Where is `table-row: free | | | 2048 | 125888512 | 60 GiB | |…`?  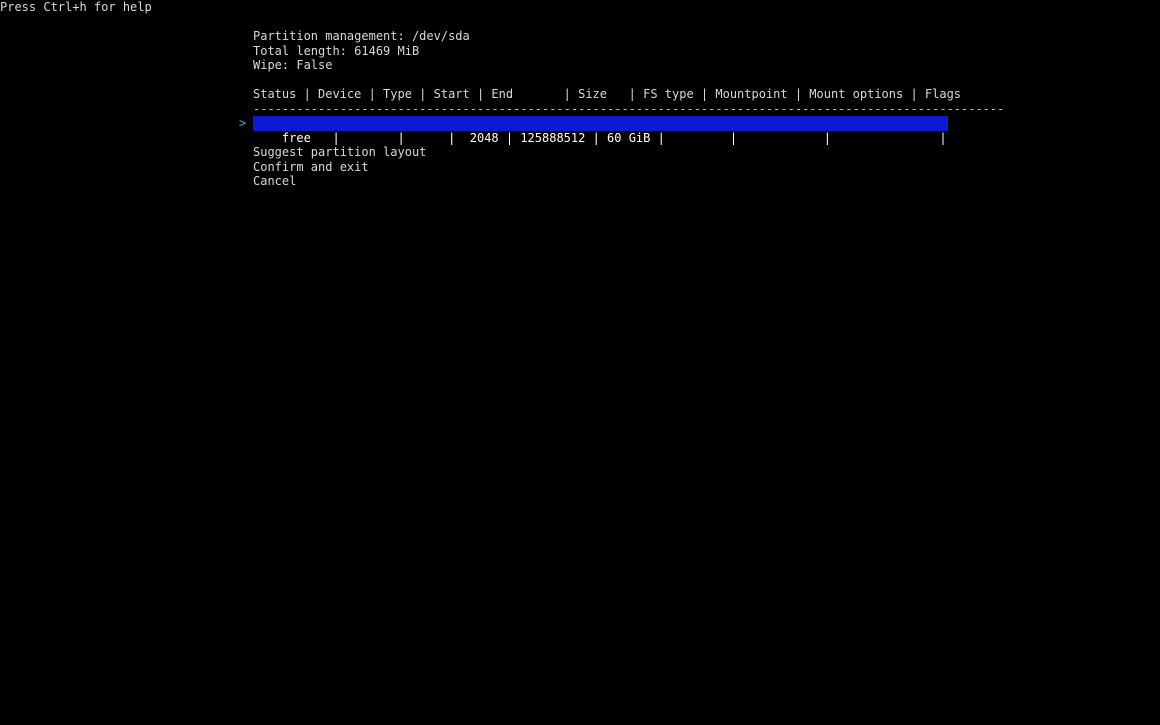
table-row: free | | | 2048 | 125888512 | 60 GiB | |… is located at coordinates (600, 130).